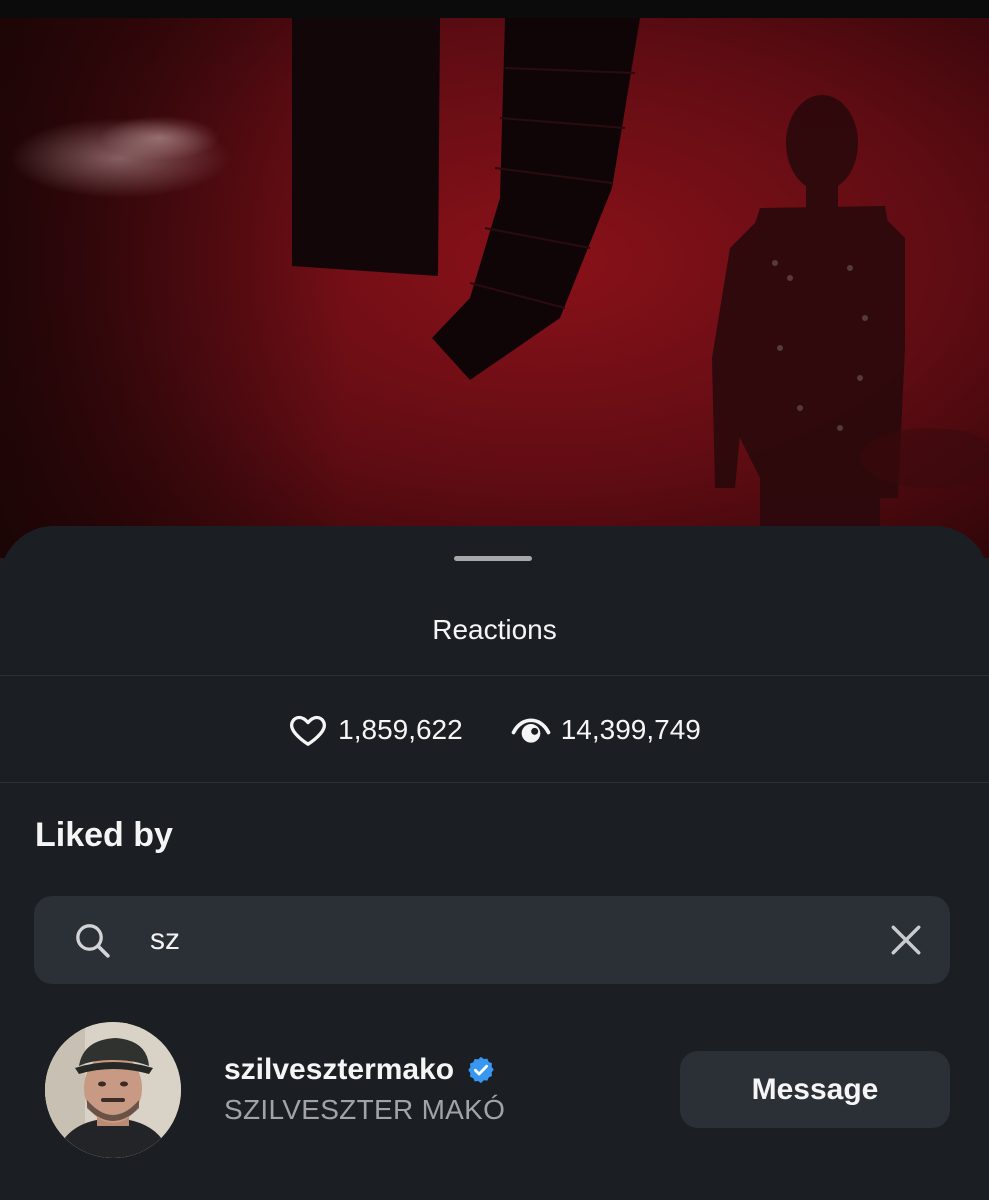  What do you see at coordinates (494, 629) in the screenshot?
I see `sheet-title: Reactions` at bounding box center [494, 629].